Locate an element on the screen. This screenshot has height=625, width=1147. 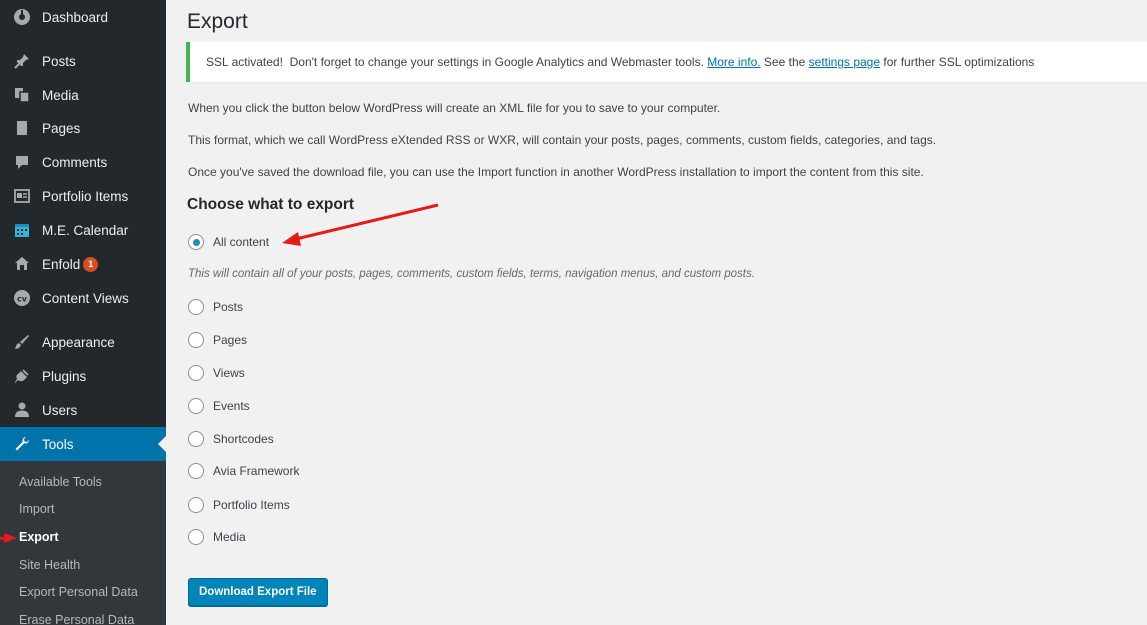
portfolio-icon is located at coordinates (22, 196).